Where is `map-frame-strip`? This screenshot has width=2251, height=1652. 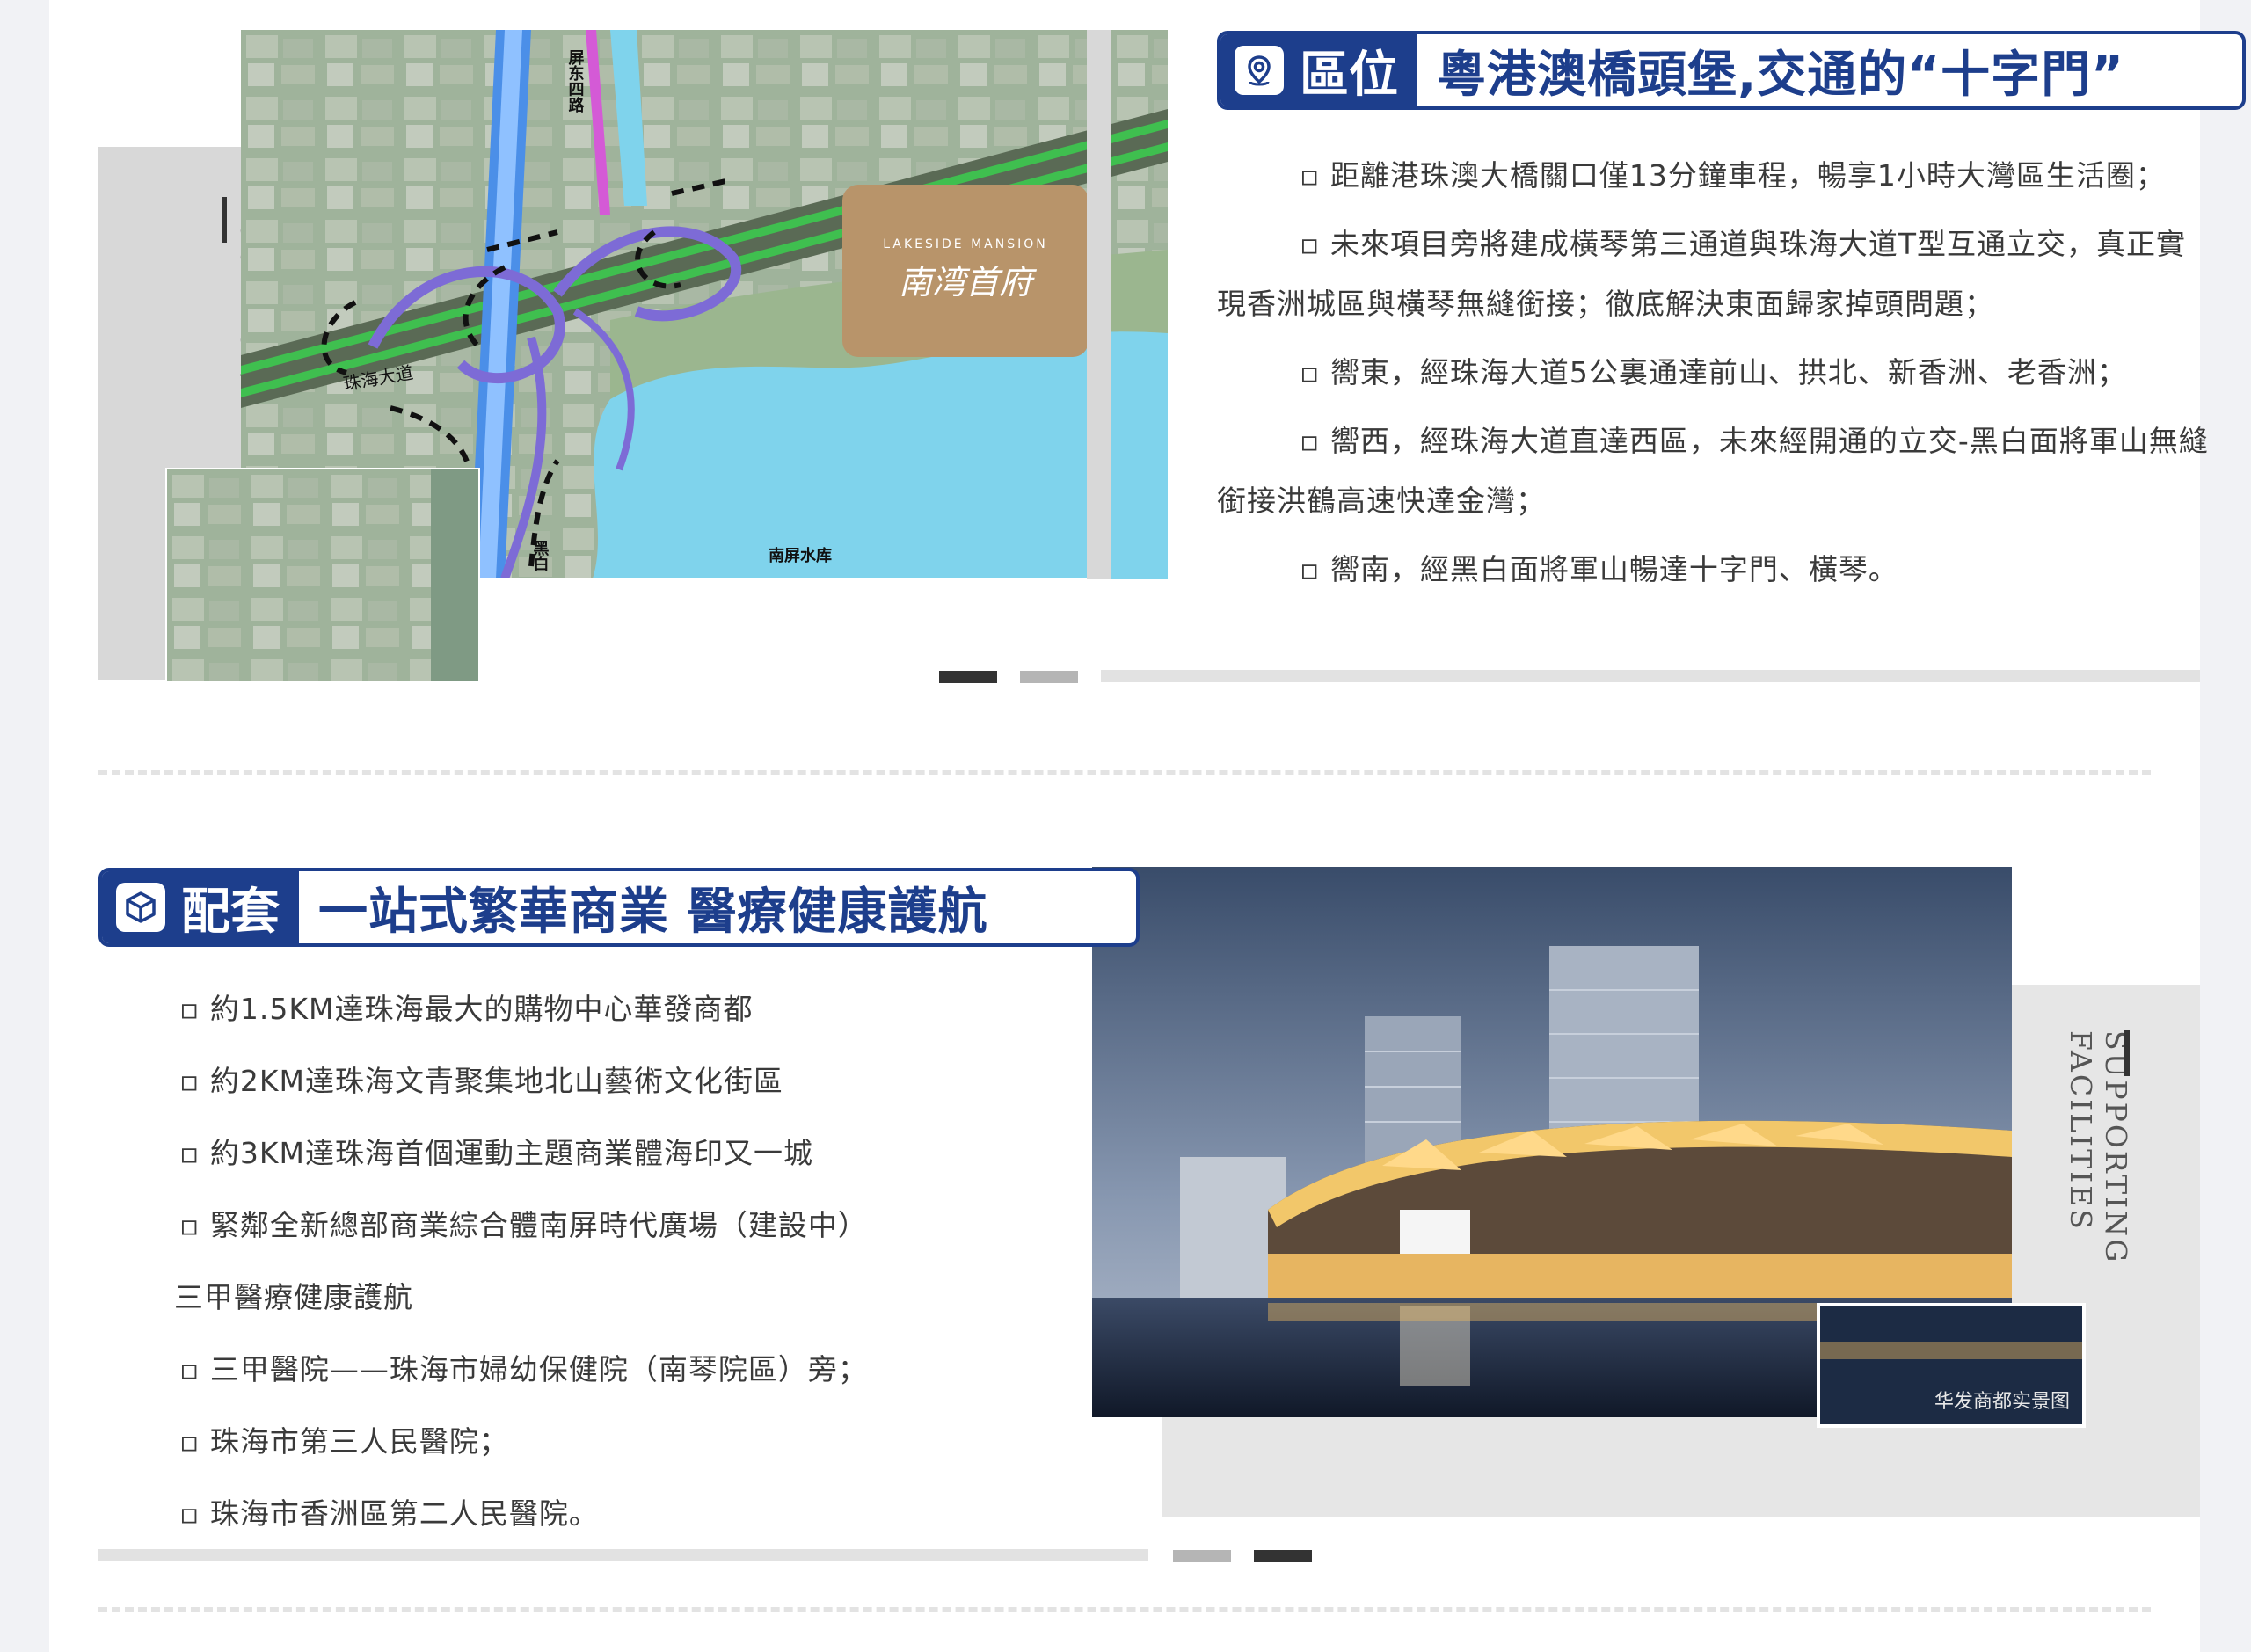
map-frame-strip is located at coordinates (1099, 304).